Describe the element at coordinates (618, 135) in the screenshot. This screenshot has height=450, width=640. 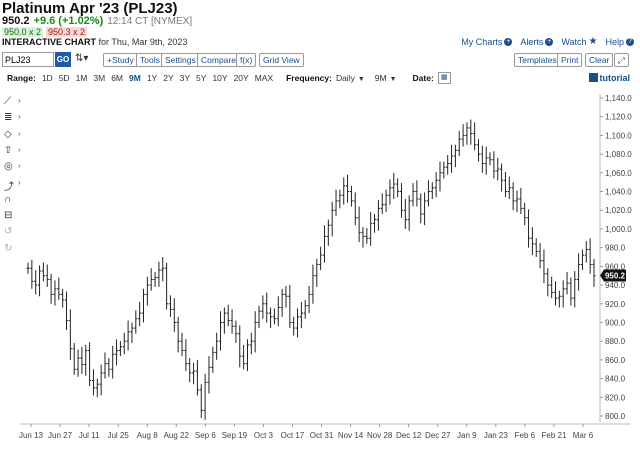
I see `y-tick-label: 1,100.0` at that location.